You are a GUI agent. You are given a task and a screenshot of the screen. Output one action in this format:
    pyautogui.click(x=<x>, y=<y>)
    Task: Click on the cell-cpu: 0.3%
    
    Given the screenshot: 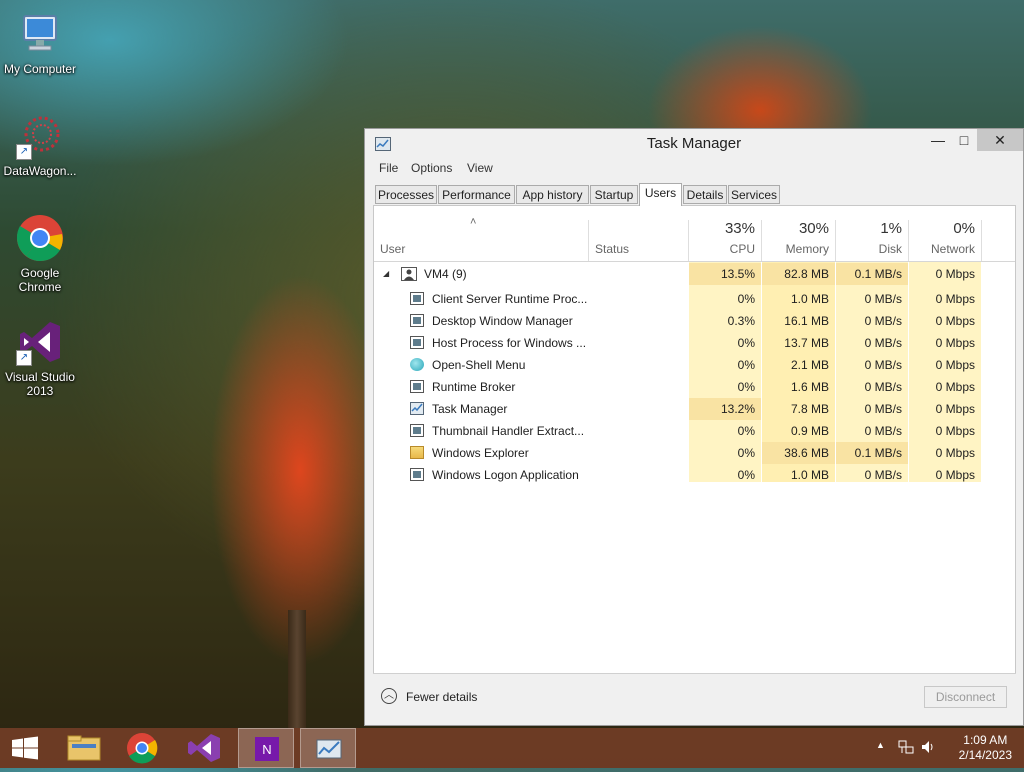 What is the action you would take?
    pyautogui.click(x=741, y=321)
    